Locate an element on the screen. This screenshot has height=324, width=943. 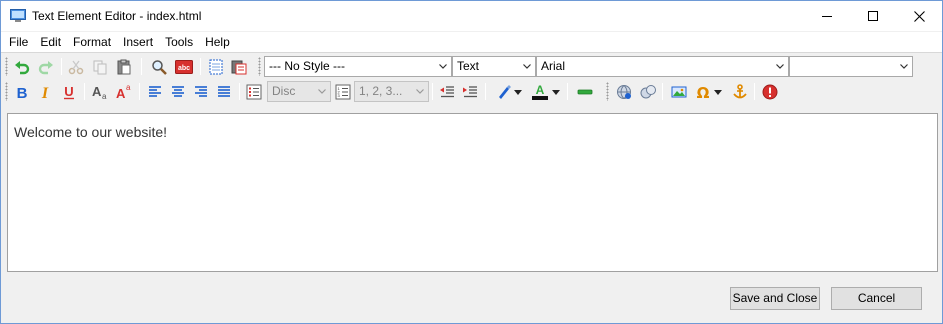
align-left-icon is located at coordinates (155, 91).